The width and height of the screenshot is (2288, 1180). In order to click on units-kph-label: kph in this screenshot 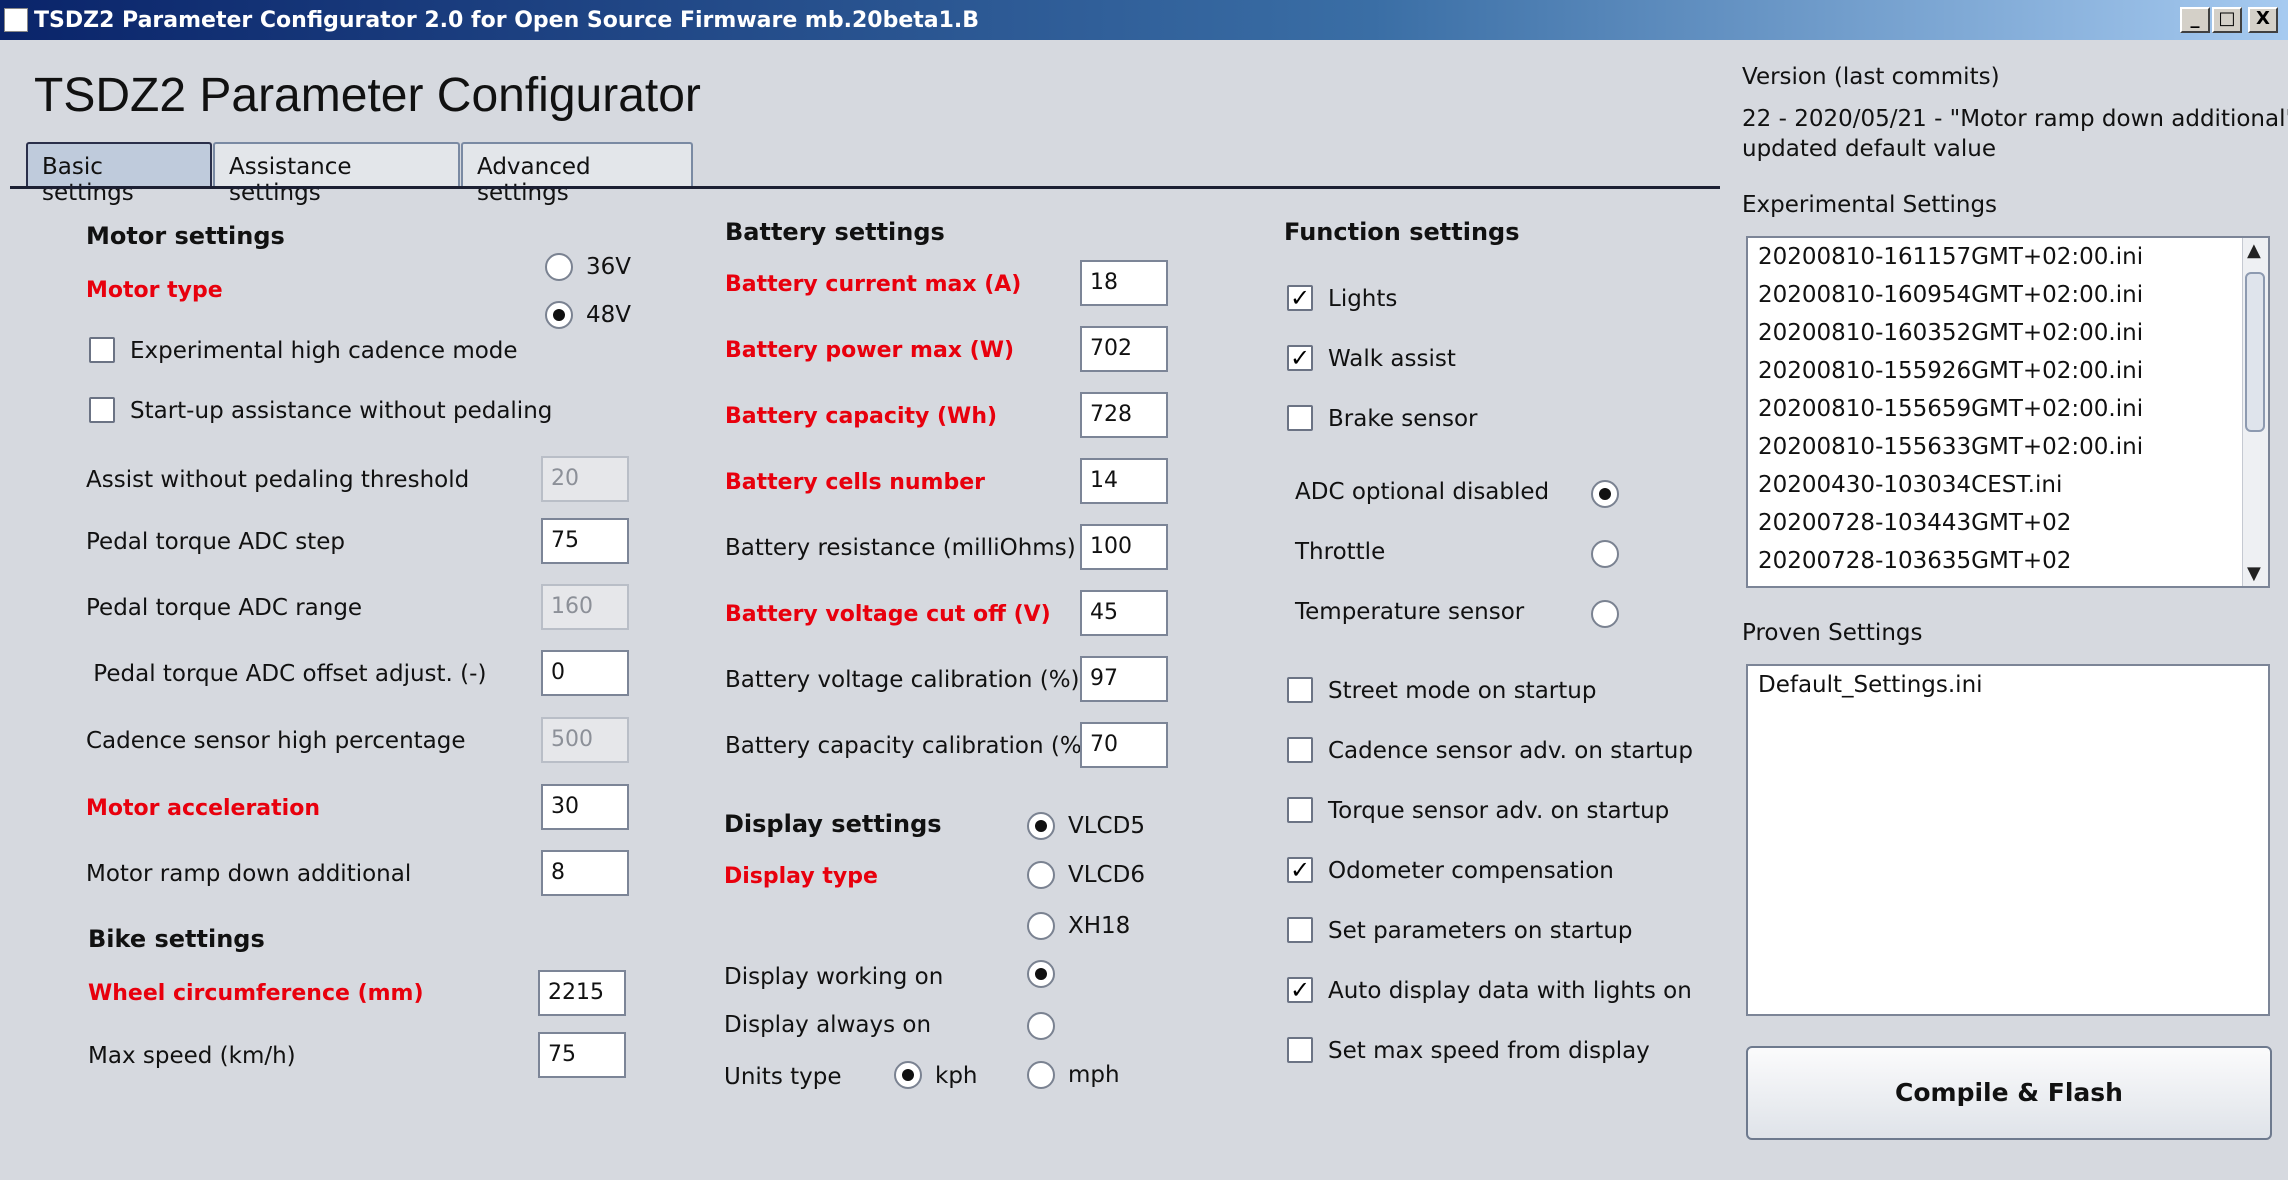, I will do `click(956, 1076)`.